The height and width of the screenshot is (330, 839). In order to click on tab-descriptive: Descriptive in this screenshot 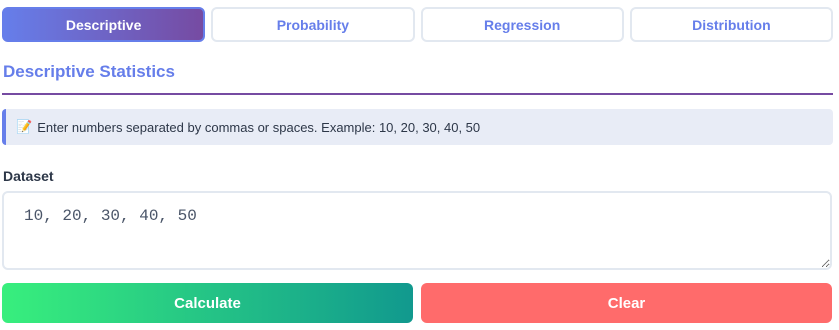, I will do `click(104, 24)`.